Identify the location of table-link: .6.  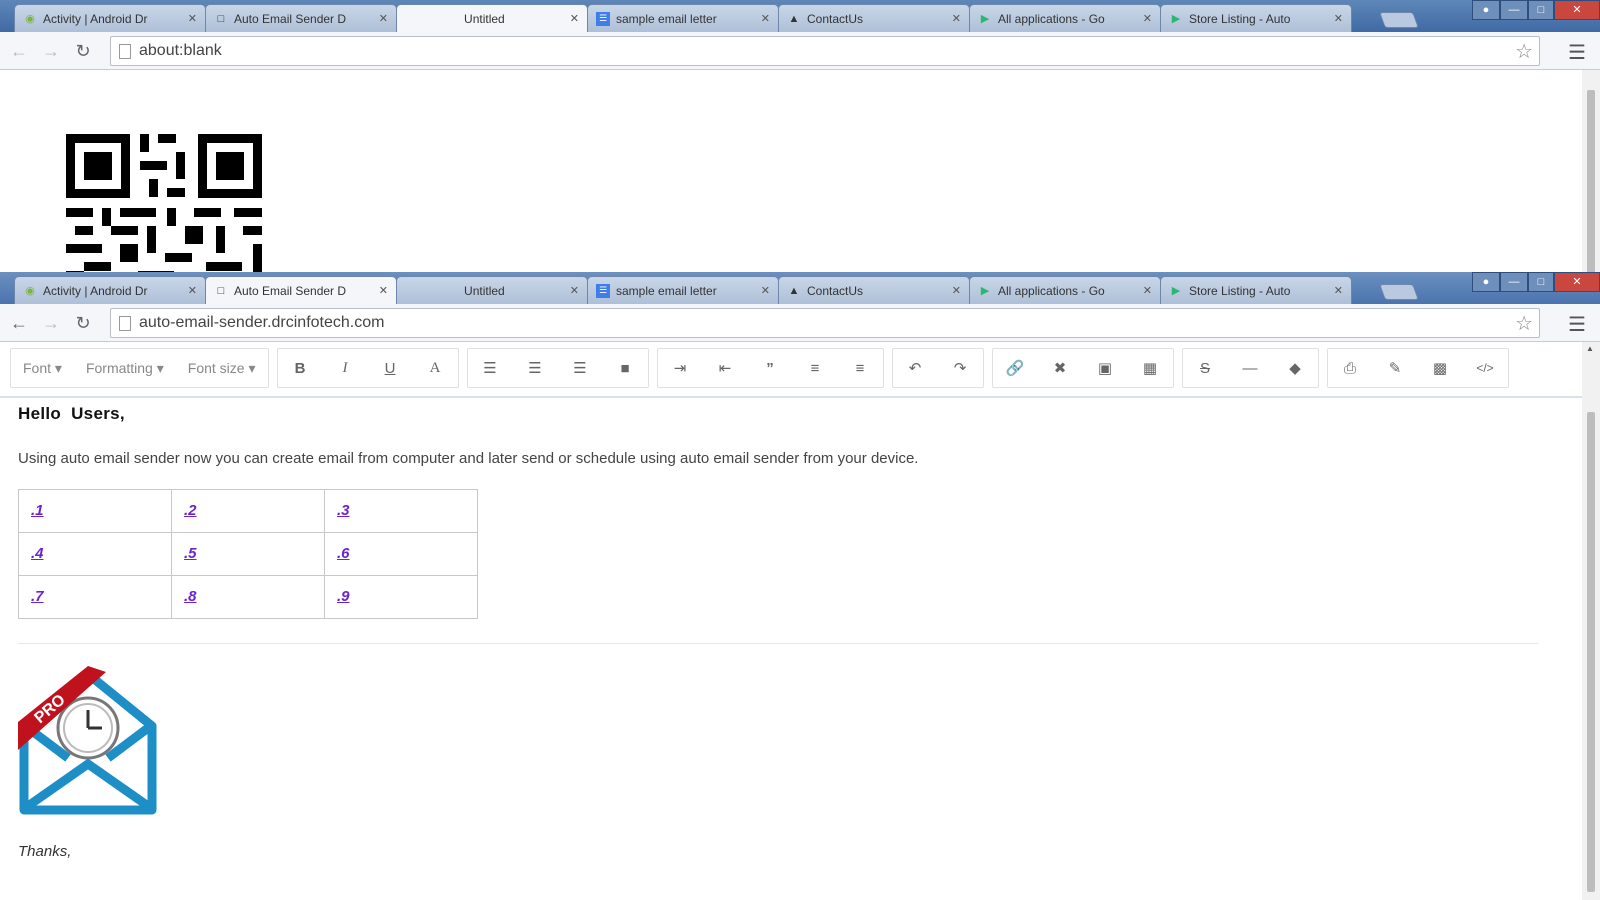
(343, 553).